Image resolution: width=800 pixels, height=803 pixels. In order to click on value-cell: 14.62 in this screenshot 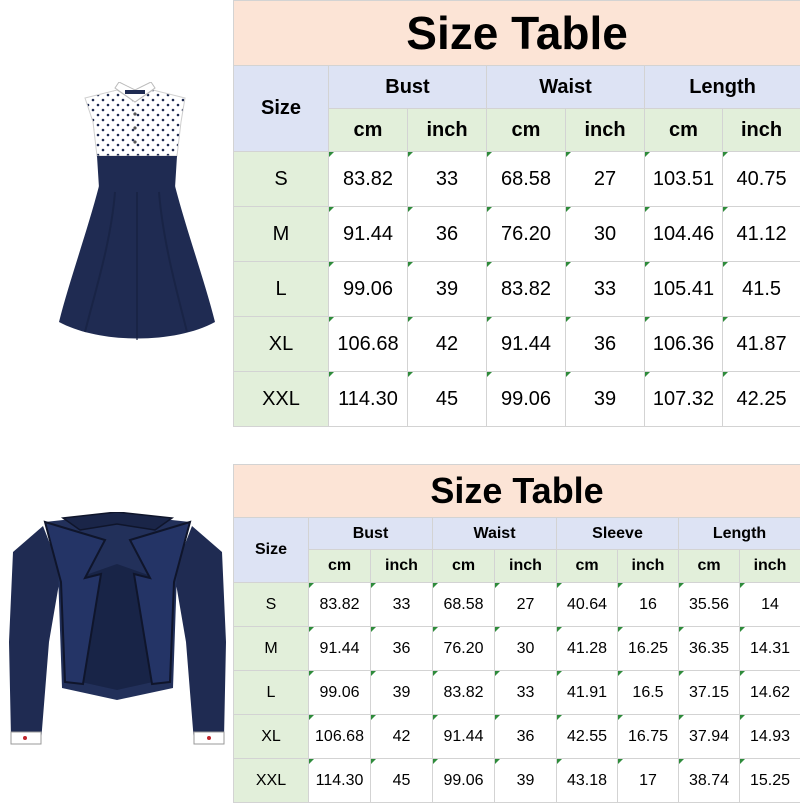, I will do `click(770, 693)`.